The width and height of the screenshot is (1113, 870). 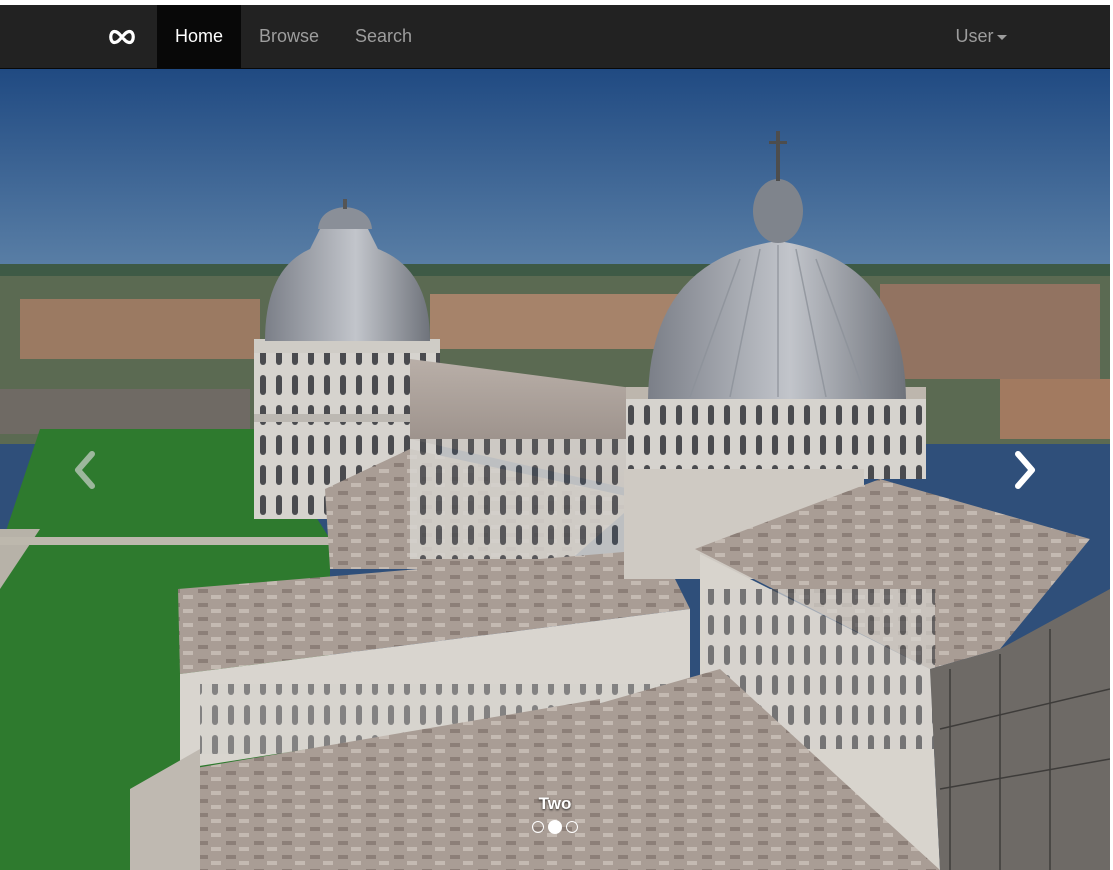 I want to click on slide-caption: Two, so click(x=555, y=803).